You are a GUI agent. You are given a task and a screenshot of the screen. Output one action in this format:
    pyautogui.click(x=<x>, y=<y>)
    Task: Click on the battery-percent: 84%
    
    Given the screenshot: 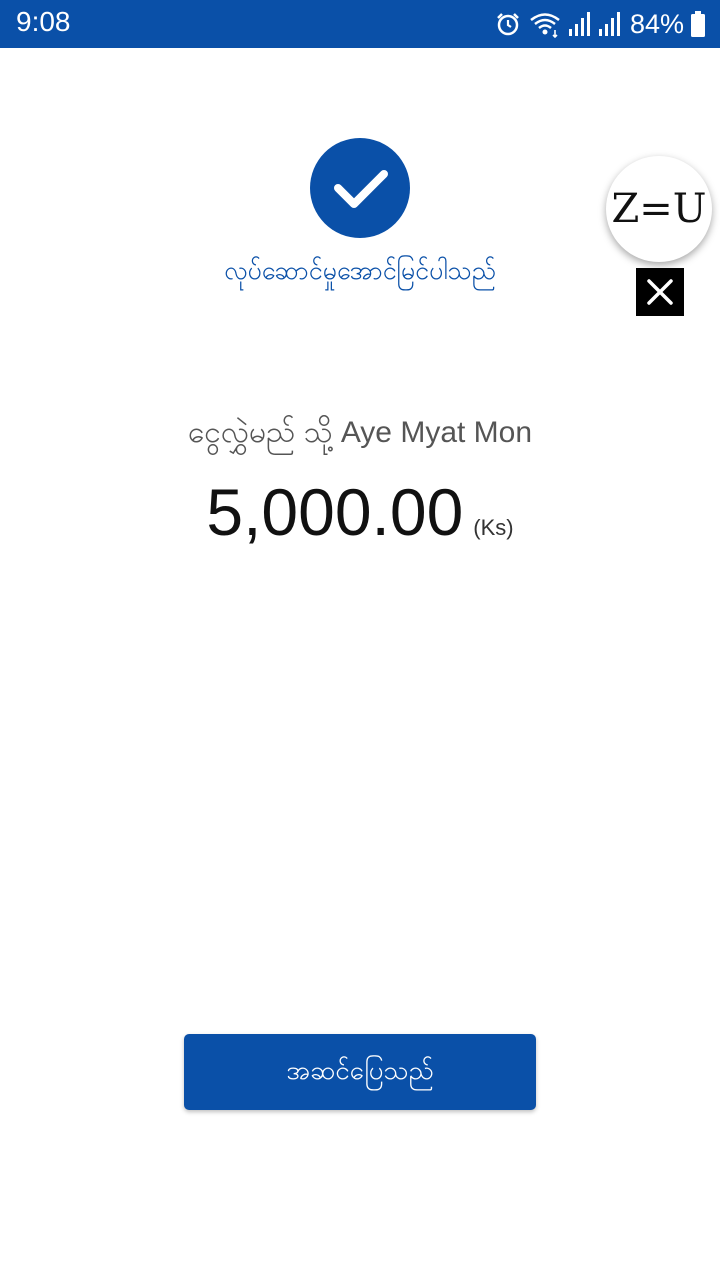 What is the action you would take?
    pyautogui.click(x=656, y=23)
    